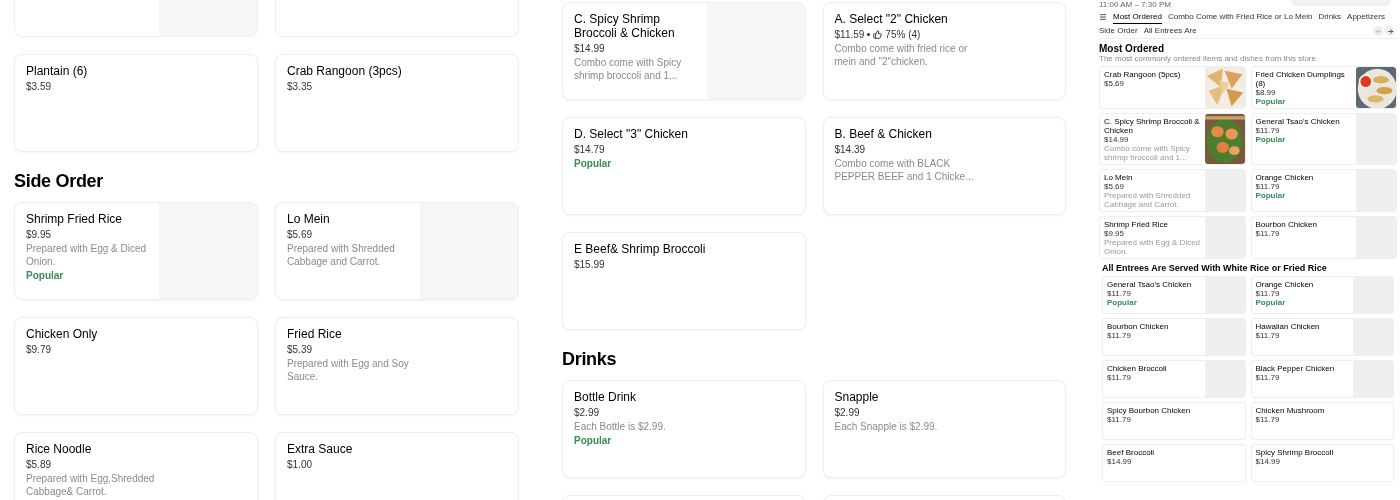  Describe the element at coordinates (1137, 17) in the screenshot. I see `category-tab: Most Ordered` at that location.